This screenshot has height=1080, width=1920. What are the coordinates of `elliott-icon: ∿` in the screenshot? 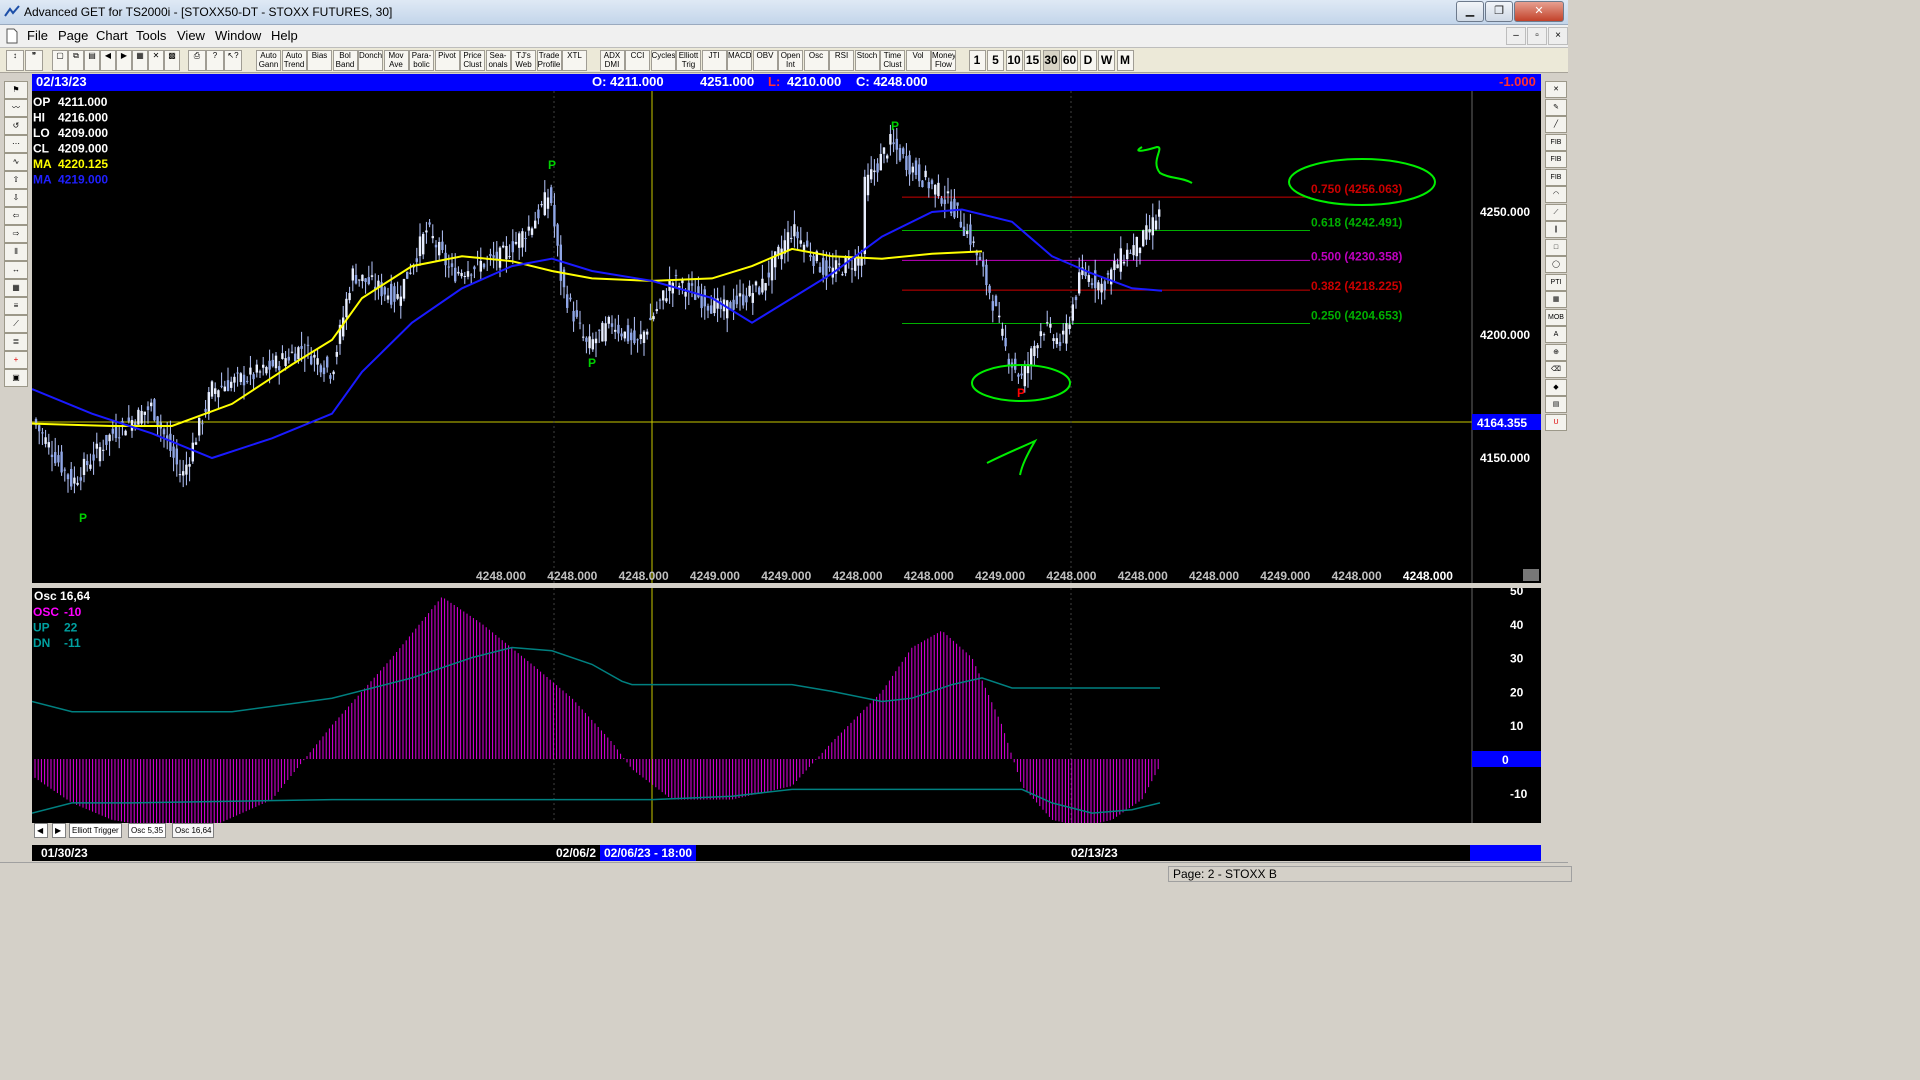 It's located at (16, 162).